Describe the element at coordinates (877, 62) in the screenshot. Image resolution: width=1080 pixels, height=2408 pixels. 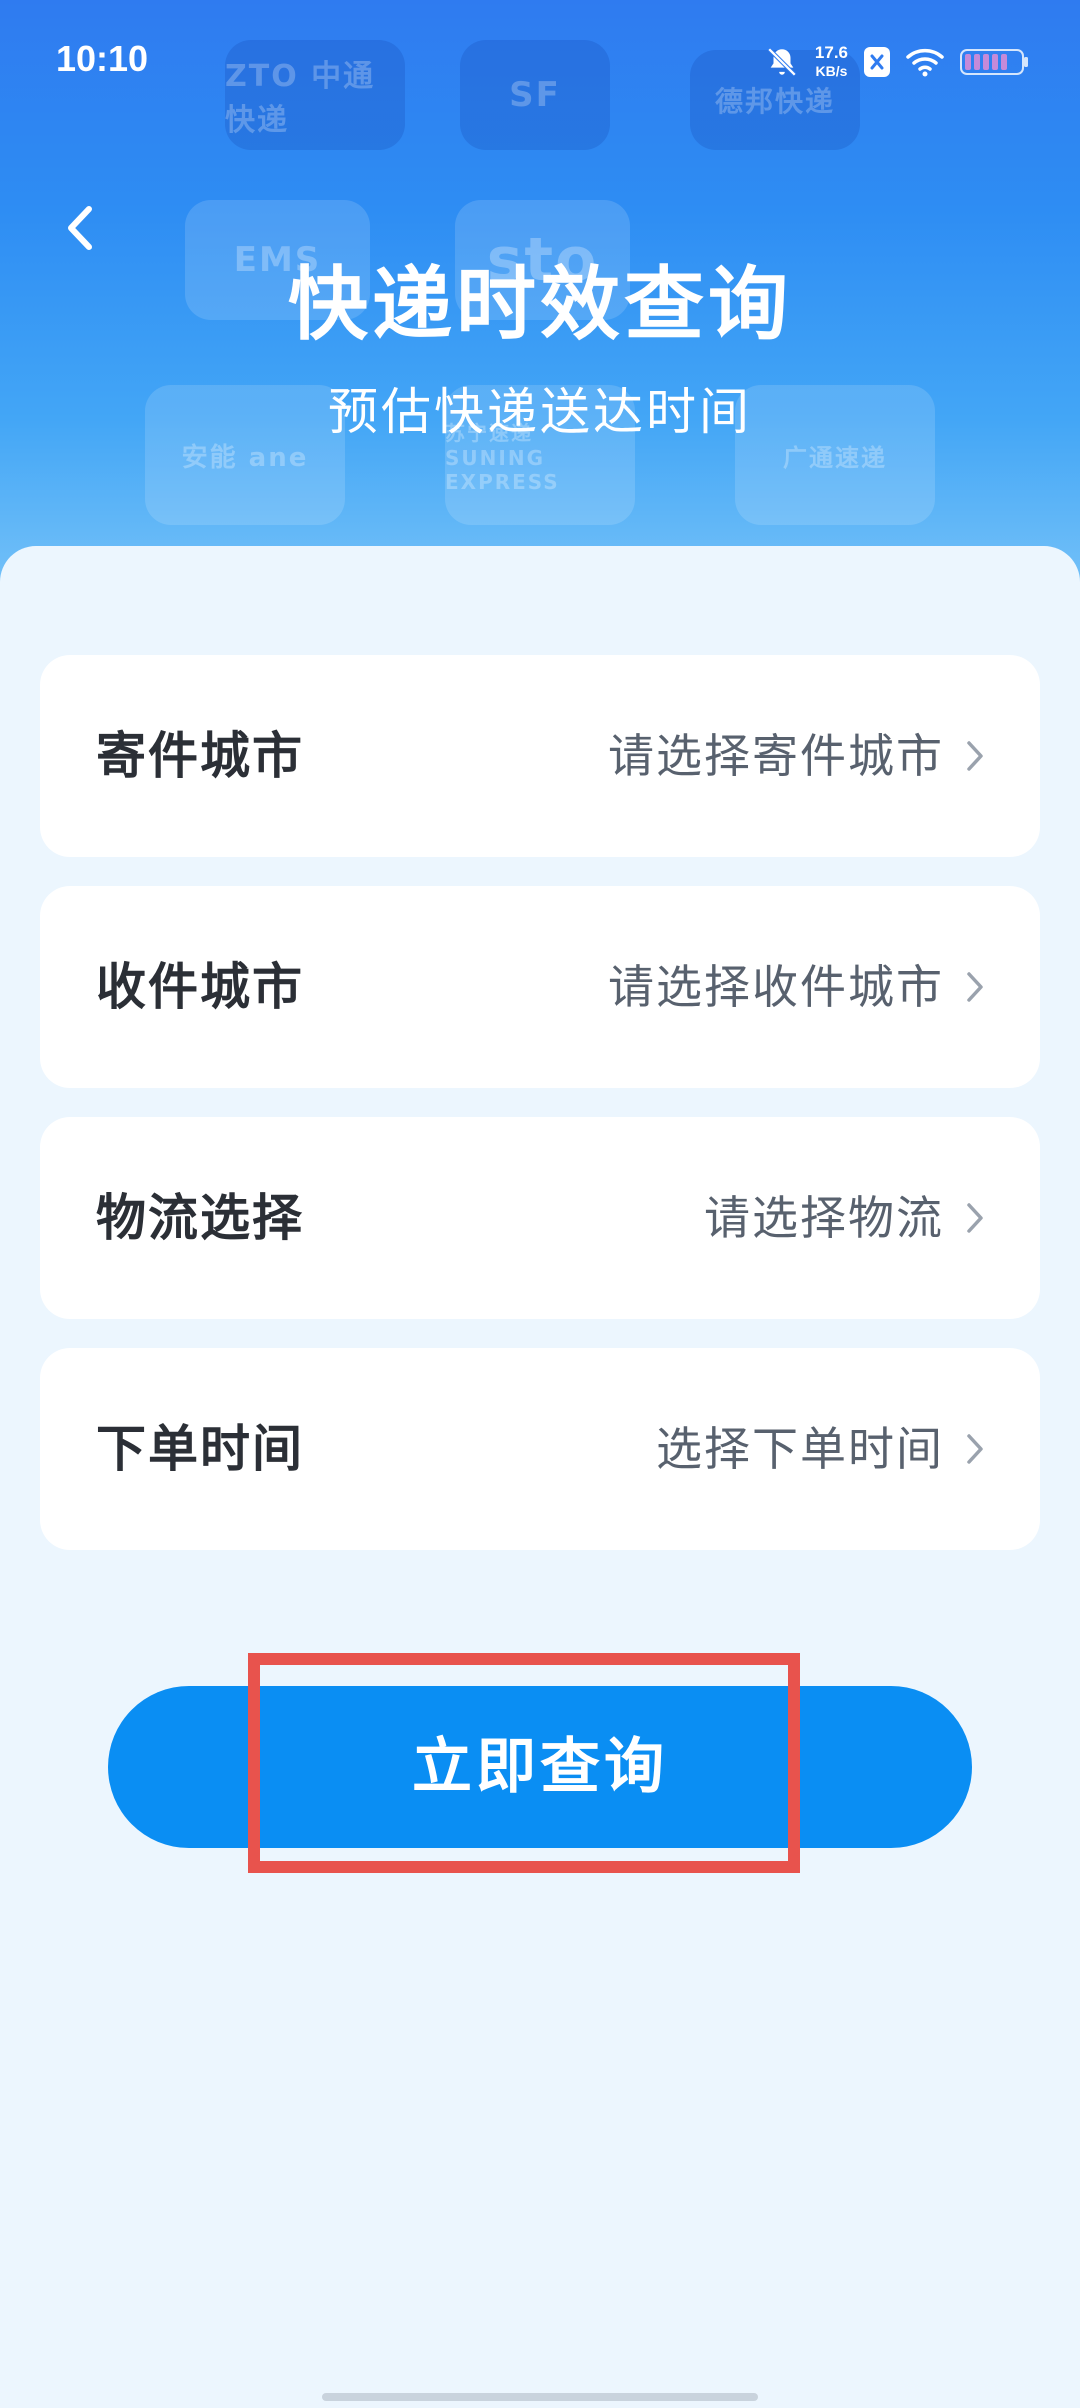
I see `x-app-icon` at that location.